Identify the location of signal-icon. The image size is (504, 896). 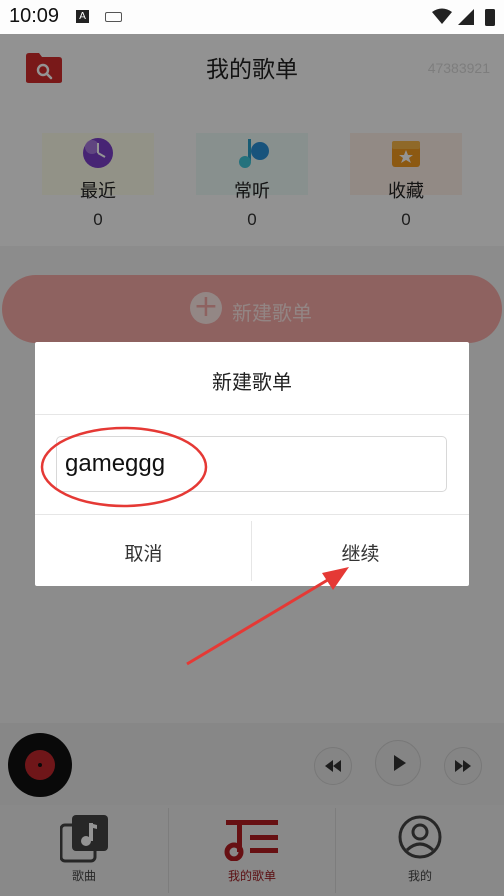
(466, 17).